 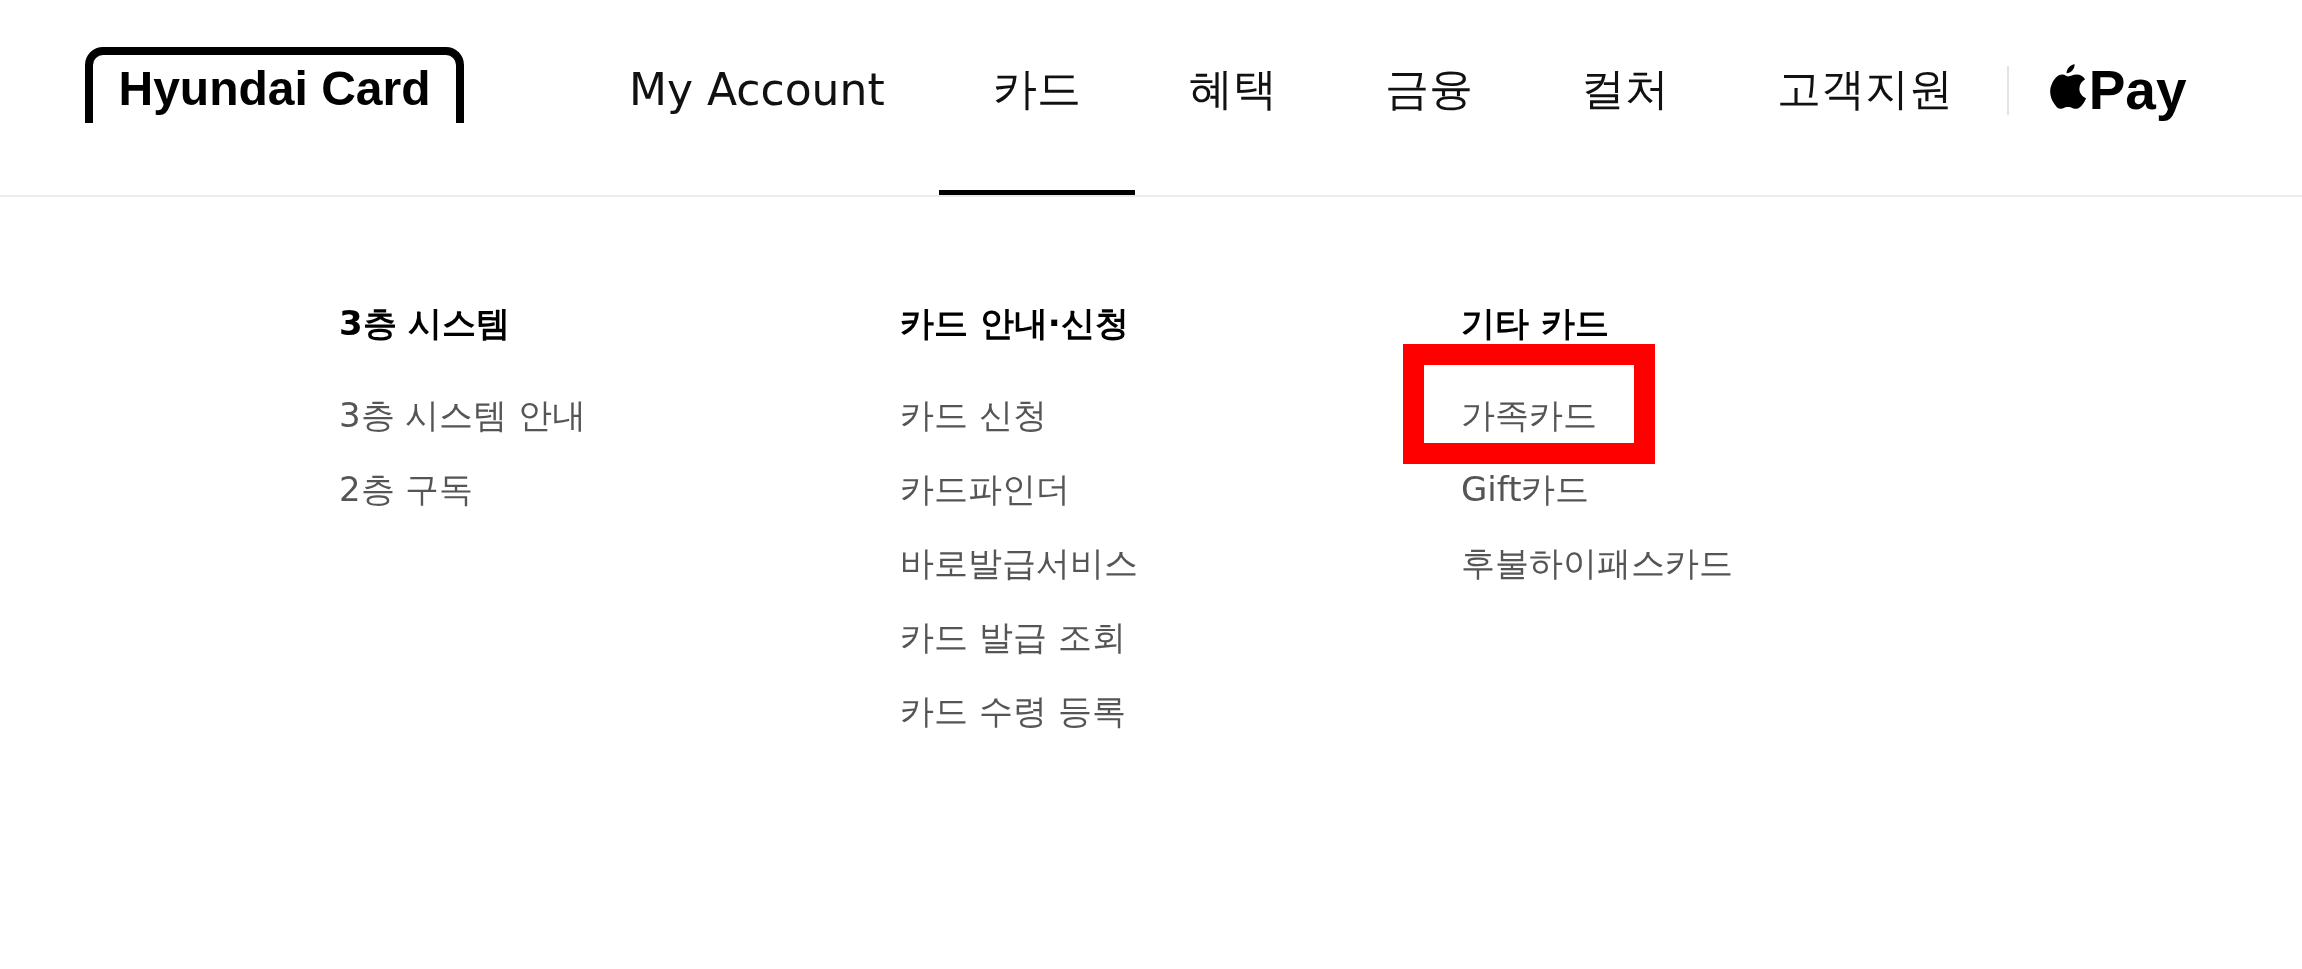 I want to click on logo: Hyundai Card, so click(x=274, y=85).